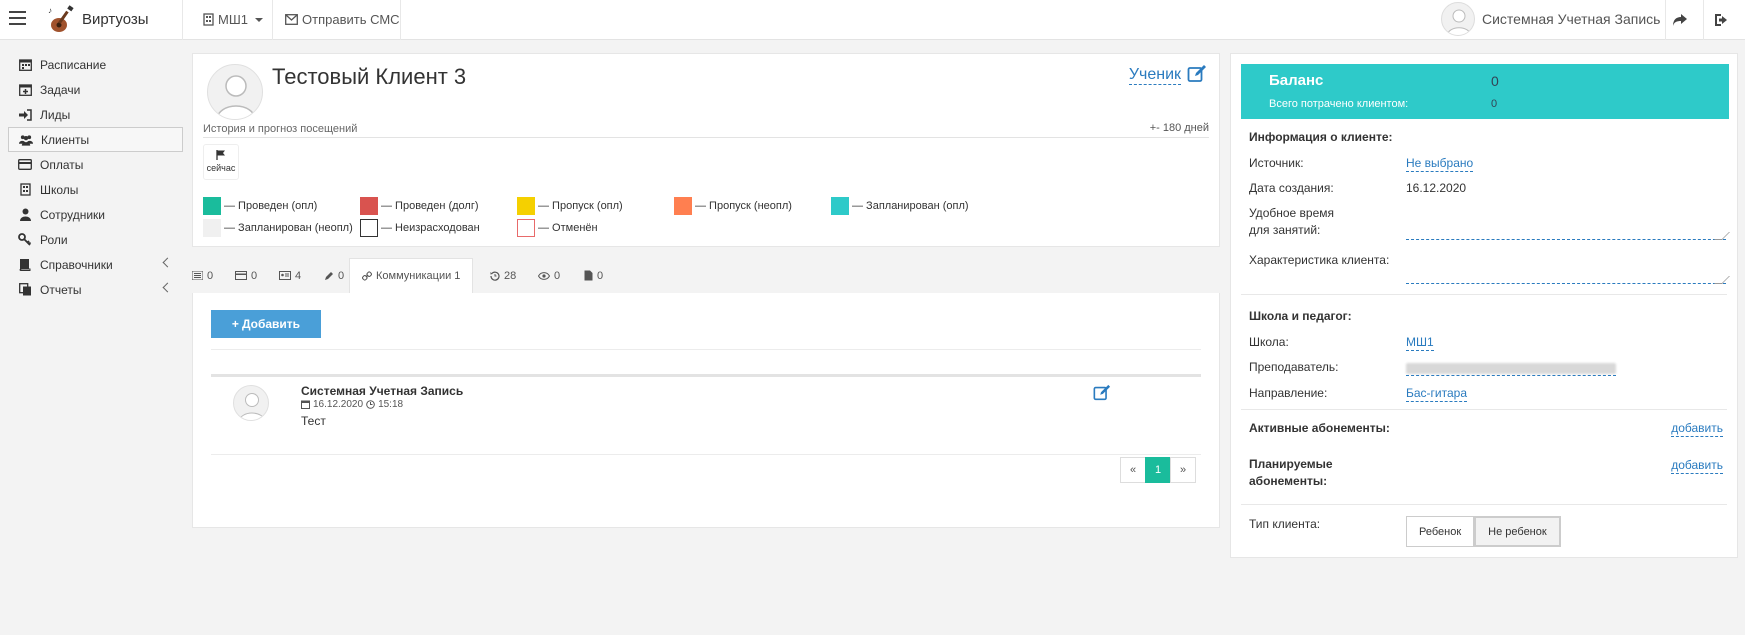 The image size is (1745, 635). I want to click on sidebar-item-label: Справочники, so click(76, 264).